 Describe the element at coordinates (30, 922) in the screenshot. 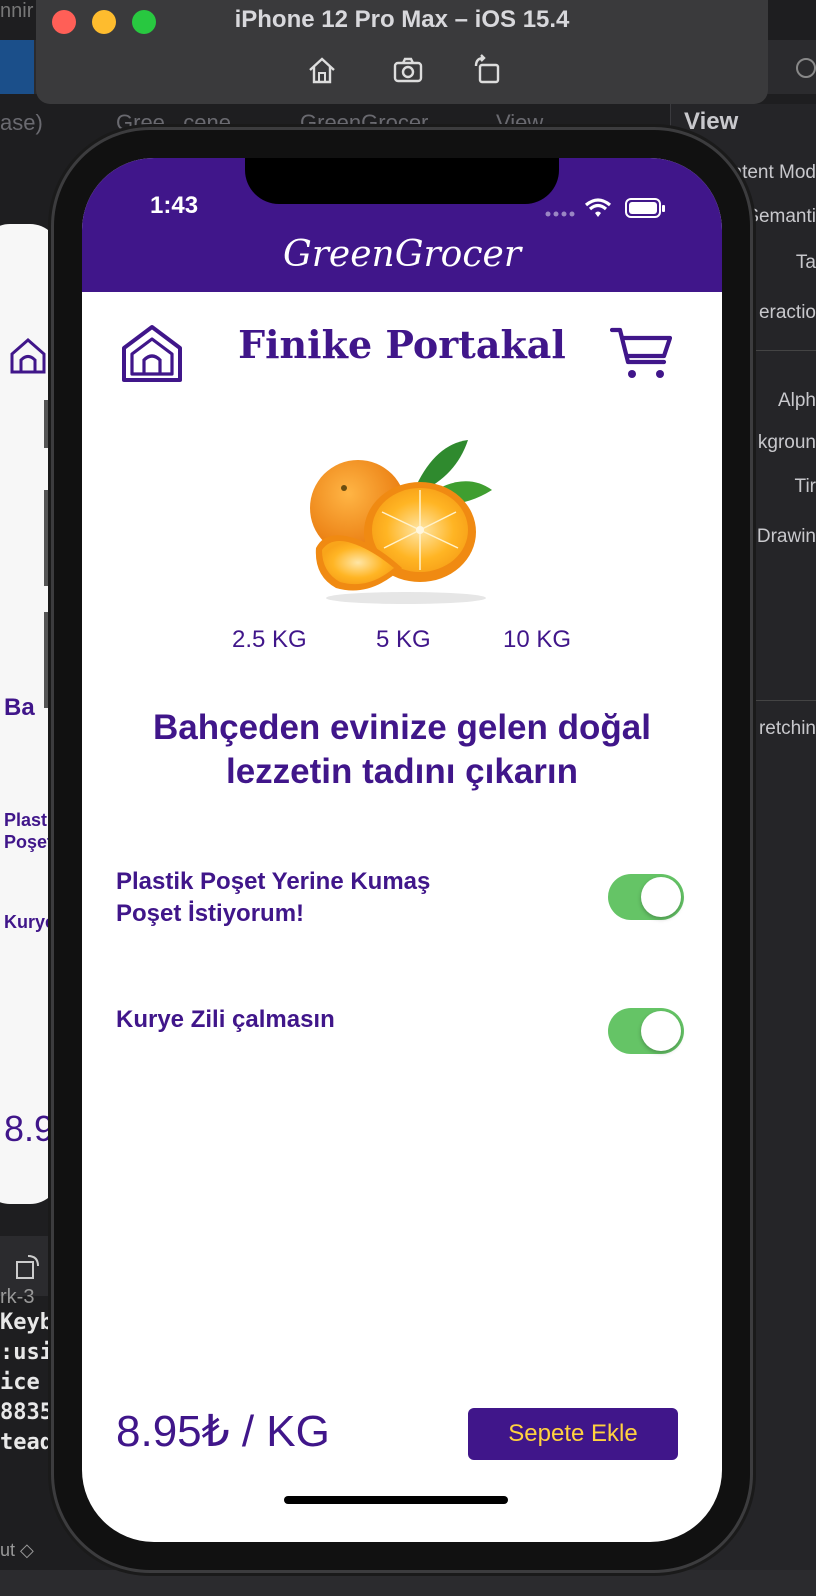

I see `preview-option-label: Kurye` at that location.